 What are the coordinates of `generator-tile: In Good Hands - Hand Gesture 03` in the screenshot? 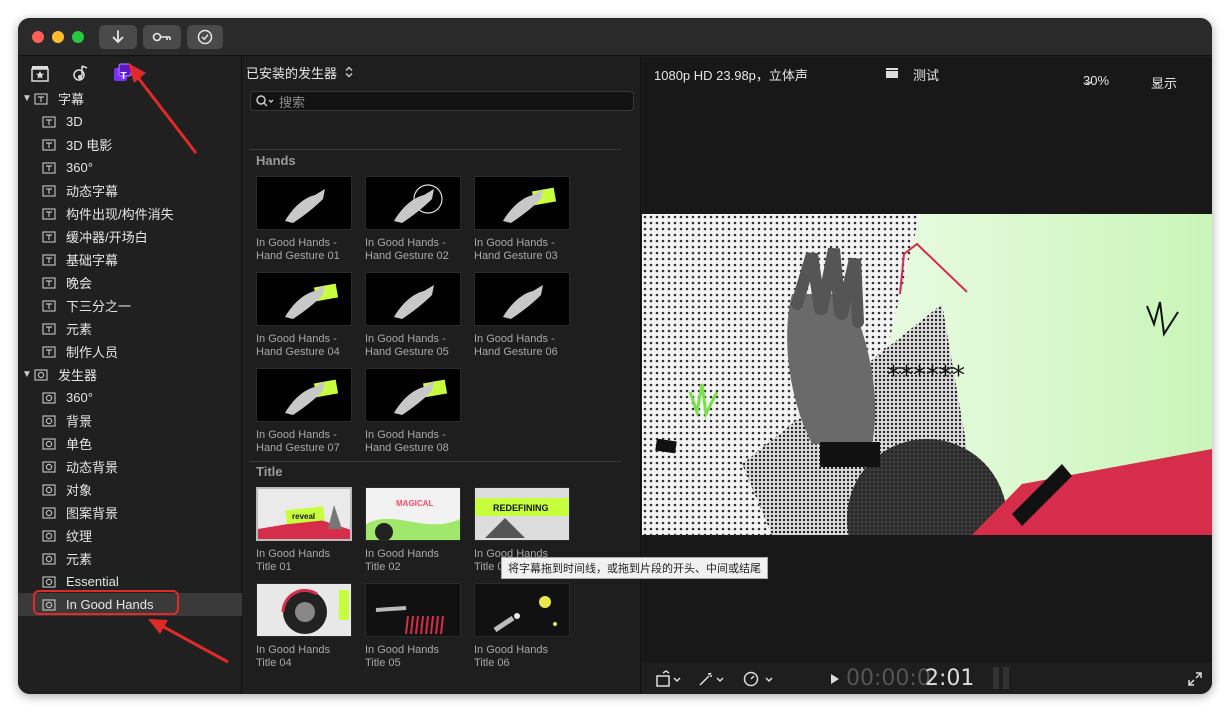 It's located at (523, 219).